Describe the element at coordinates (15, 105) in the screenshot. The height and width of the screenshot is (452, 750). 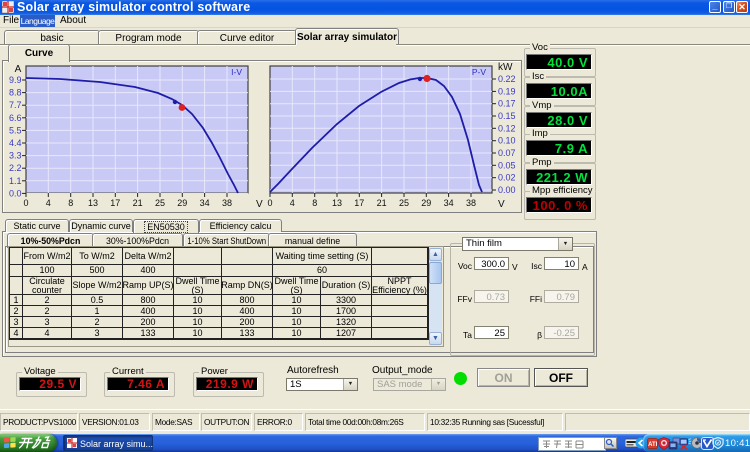
I see `svg-text: 7.7` at that location.